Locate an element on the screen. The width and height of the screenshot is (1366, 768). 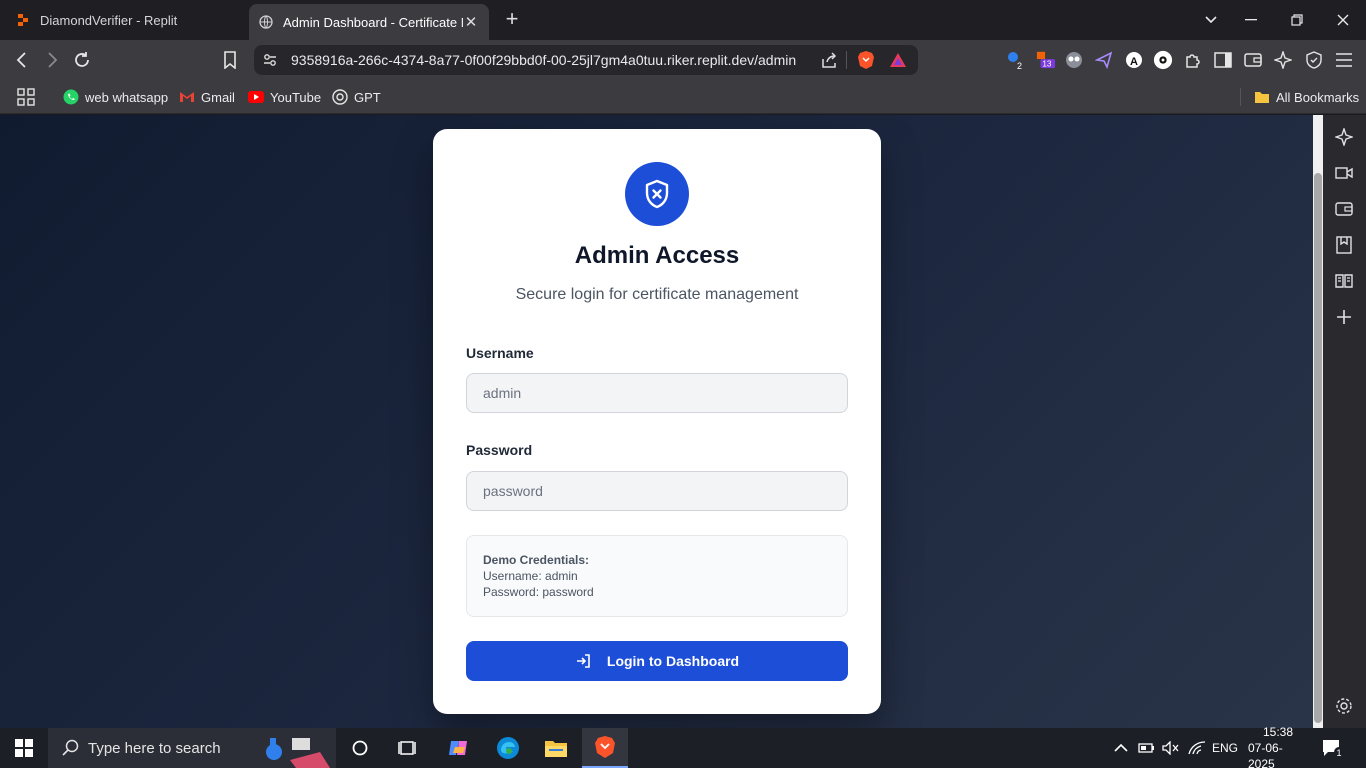
leo-sparkle-icon is located at coordinates (1344, 137).